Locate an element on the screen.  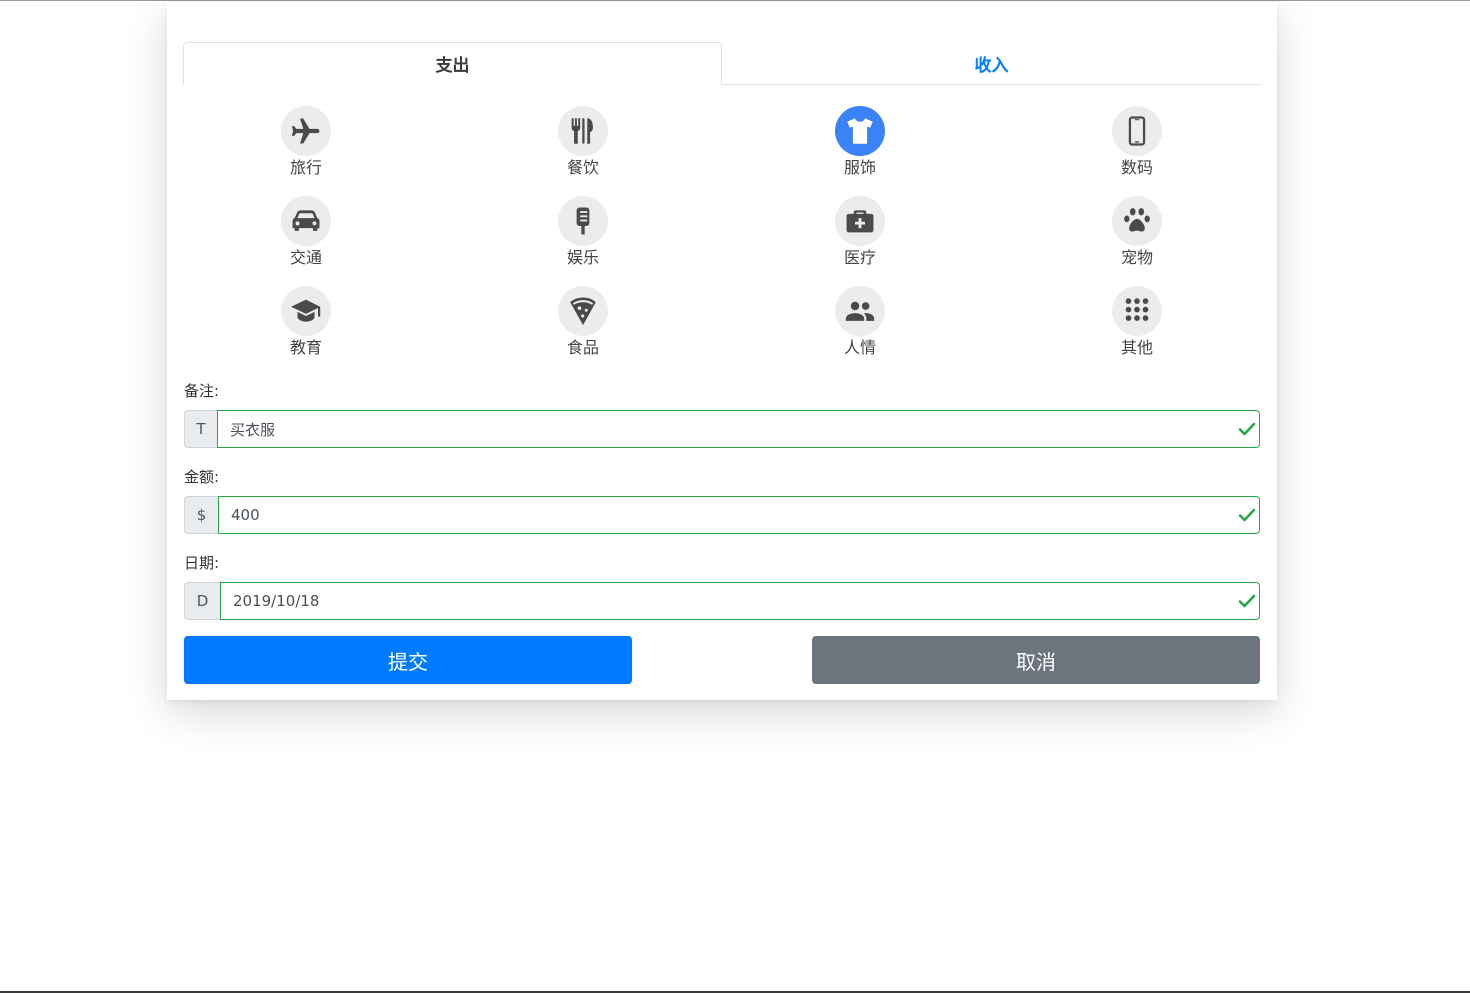
category-social: 人情 is located at coordinates (860, 326).